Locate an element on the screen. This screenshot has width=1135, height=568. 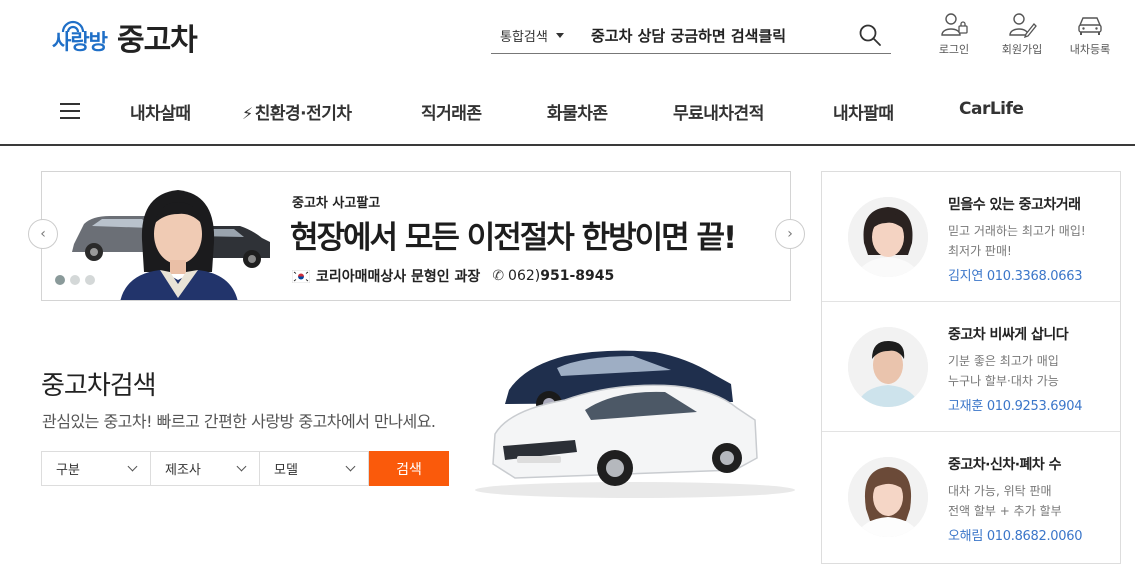
search-icon is located at coordinates (870, 35).